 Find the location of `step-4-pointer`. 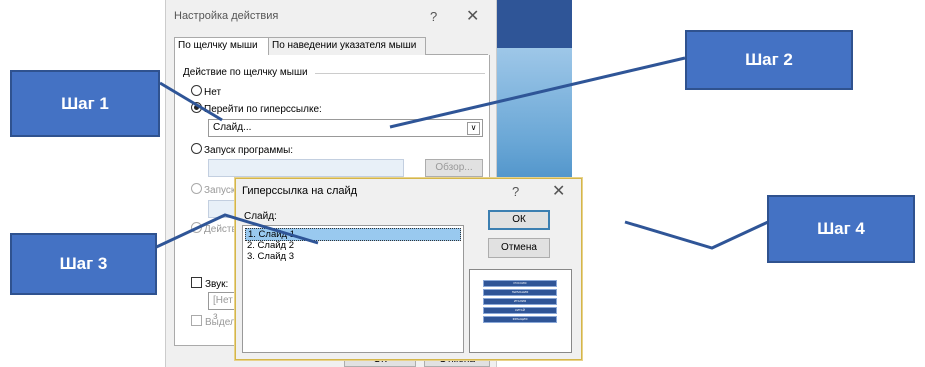

step-4-pointer is located at coordinates (696, 235).